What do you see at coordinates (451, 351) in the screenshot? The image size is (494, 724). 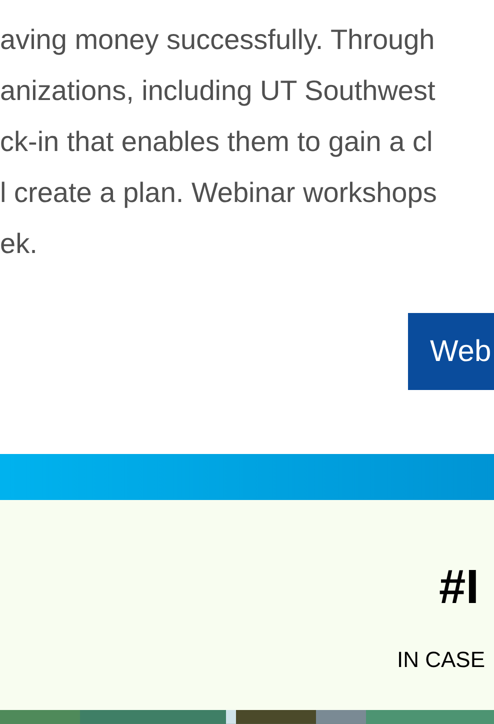 I see `webinar-button: Web` at bounding box center [451, 351].